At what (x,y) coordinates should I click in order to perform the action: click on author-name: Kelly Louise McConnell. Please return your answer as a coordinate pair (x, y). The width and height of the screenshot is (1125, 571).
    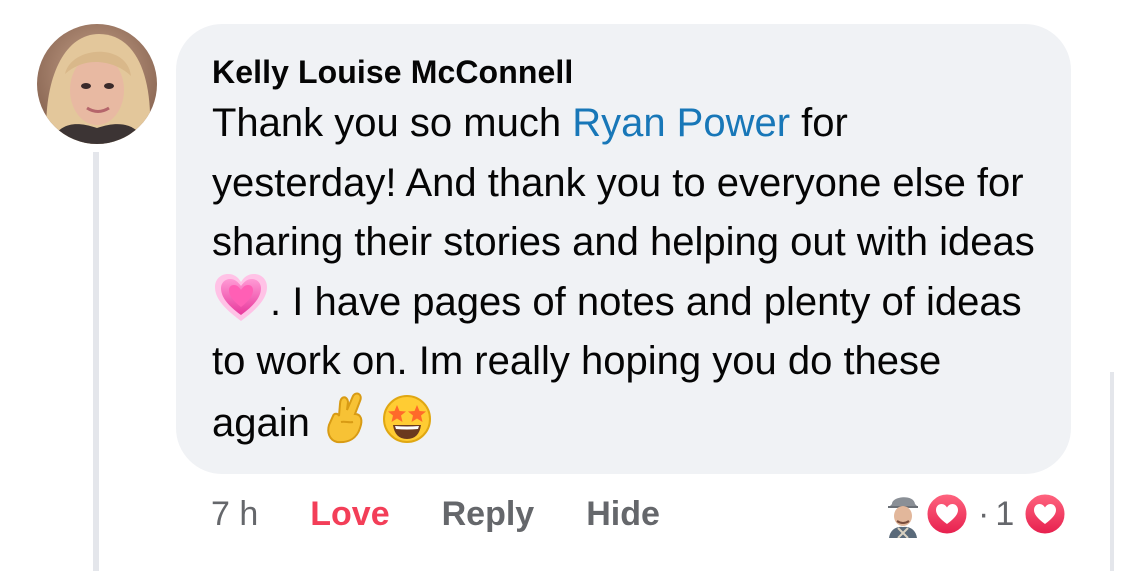
    Looking at the image, I should click on (626, 72).